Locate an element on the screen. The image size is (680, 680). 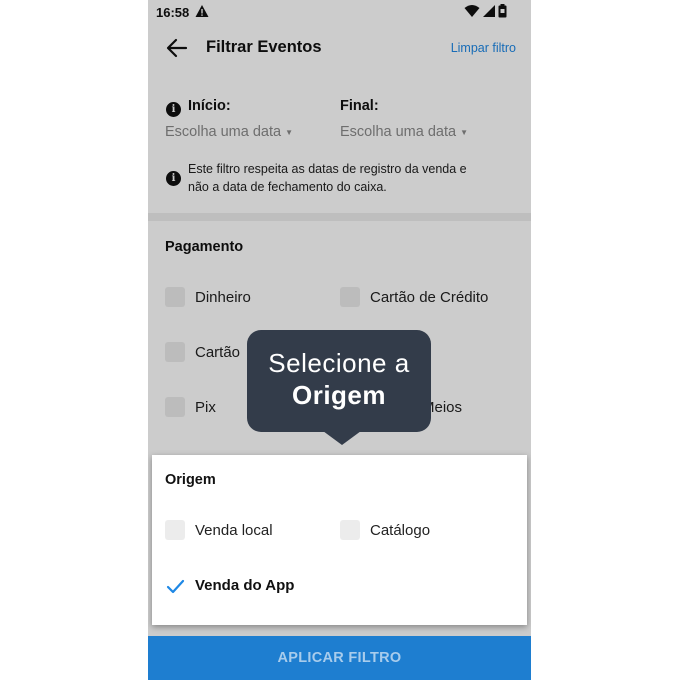
origin-option-catalogo: Catálogo is located at coordinates (385, 530).